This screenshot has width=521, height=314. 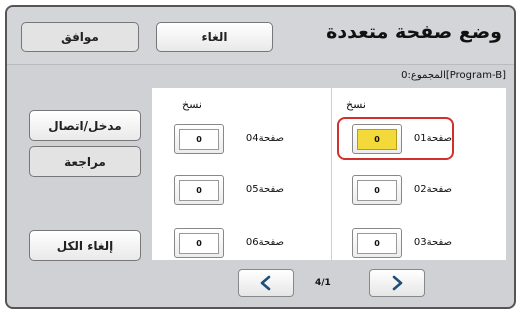 I want to click on page-indicator: 4/1, so click(x=323, y=283).